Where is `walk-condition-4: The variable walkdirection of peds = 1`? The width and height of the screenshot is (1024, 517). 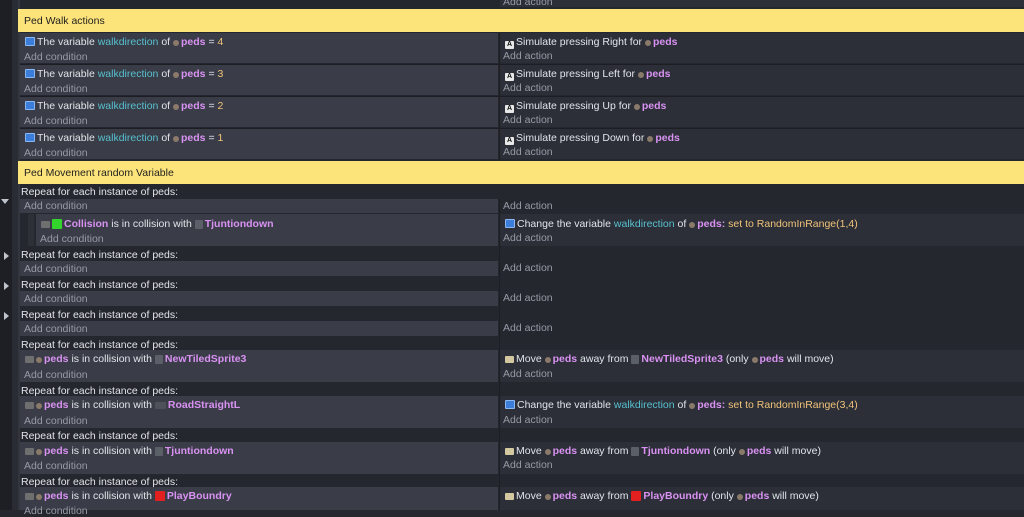 walk-condition-4: The variable walkdirection of peds = 1 is located at coordinates (124, 138).